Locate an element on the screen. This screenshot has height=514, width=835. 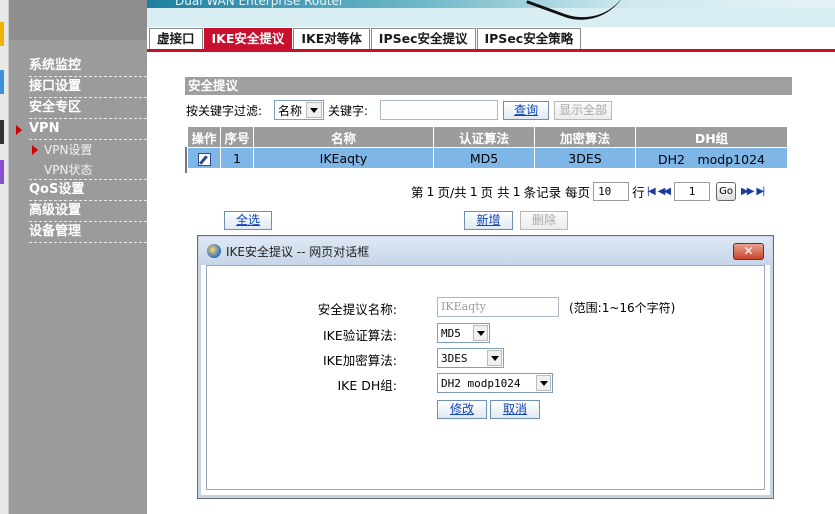
sidebar-item-label: 接口设置 is located at coordinates (55, 86).